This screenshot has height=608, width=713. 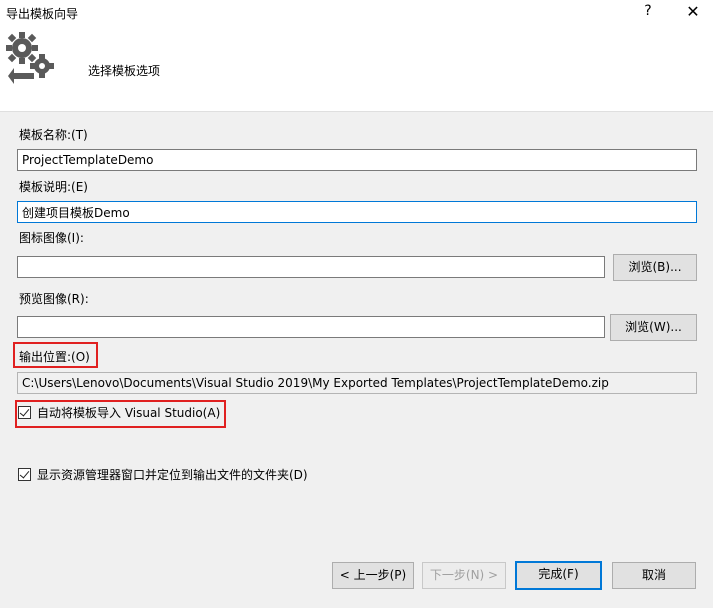 What do you see at coordinates (464, 575) in the screenshot?
I see `next-button: 下一步(N) >` at bounding box center [464, 575].